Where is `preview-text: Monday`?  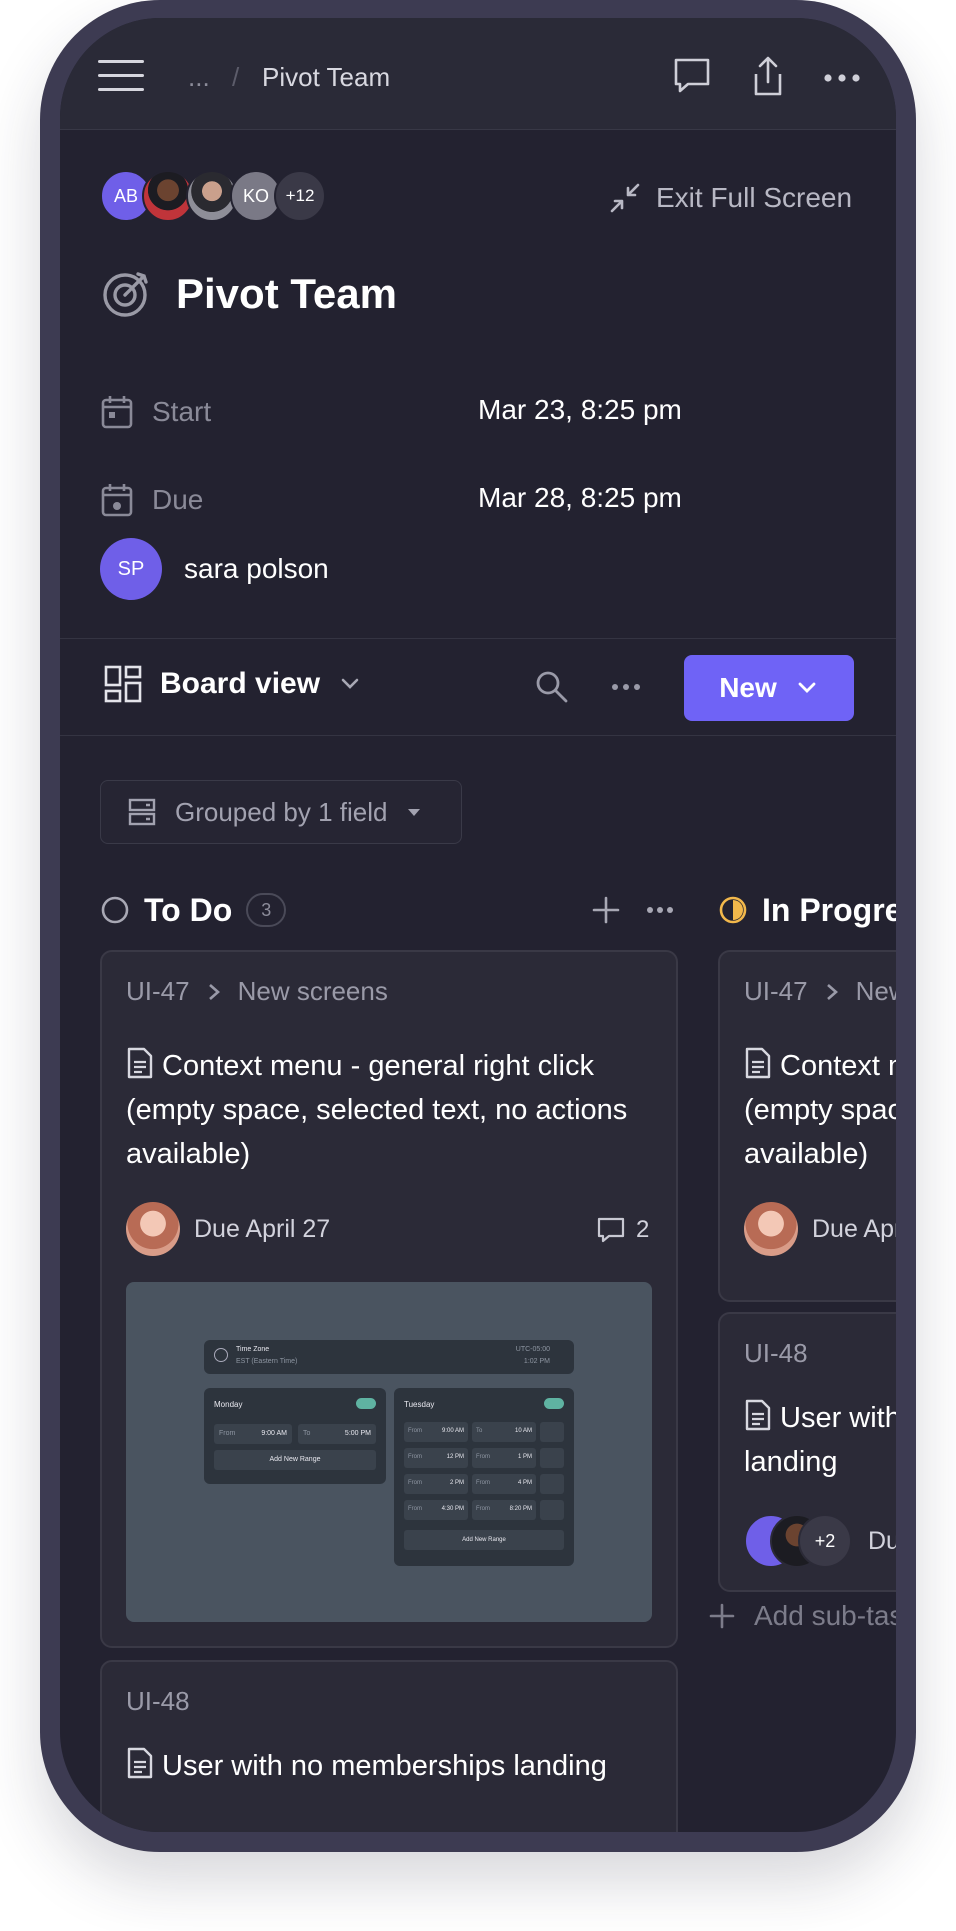 preview-text: Monday is located at coordinates (228, 1404).